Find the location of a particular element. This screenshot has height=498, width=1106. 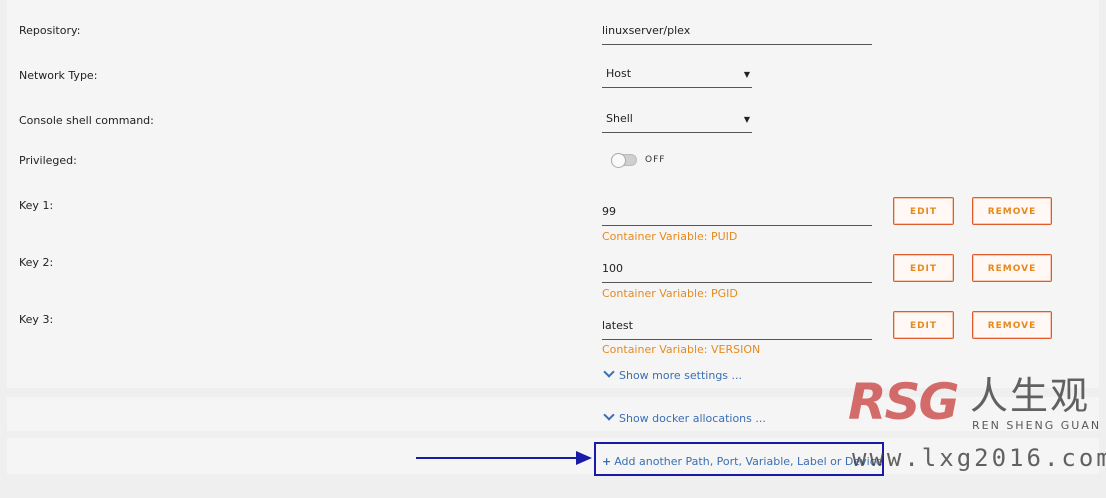

key-3-remove-button: REMOVE is located at coordinates (1012, 325).